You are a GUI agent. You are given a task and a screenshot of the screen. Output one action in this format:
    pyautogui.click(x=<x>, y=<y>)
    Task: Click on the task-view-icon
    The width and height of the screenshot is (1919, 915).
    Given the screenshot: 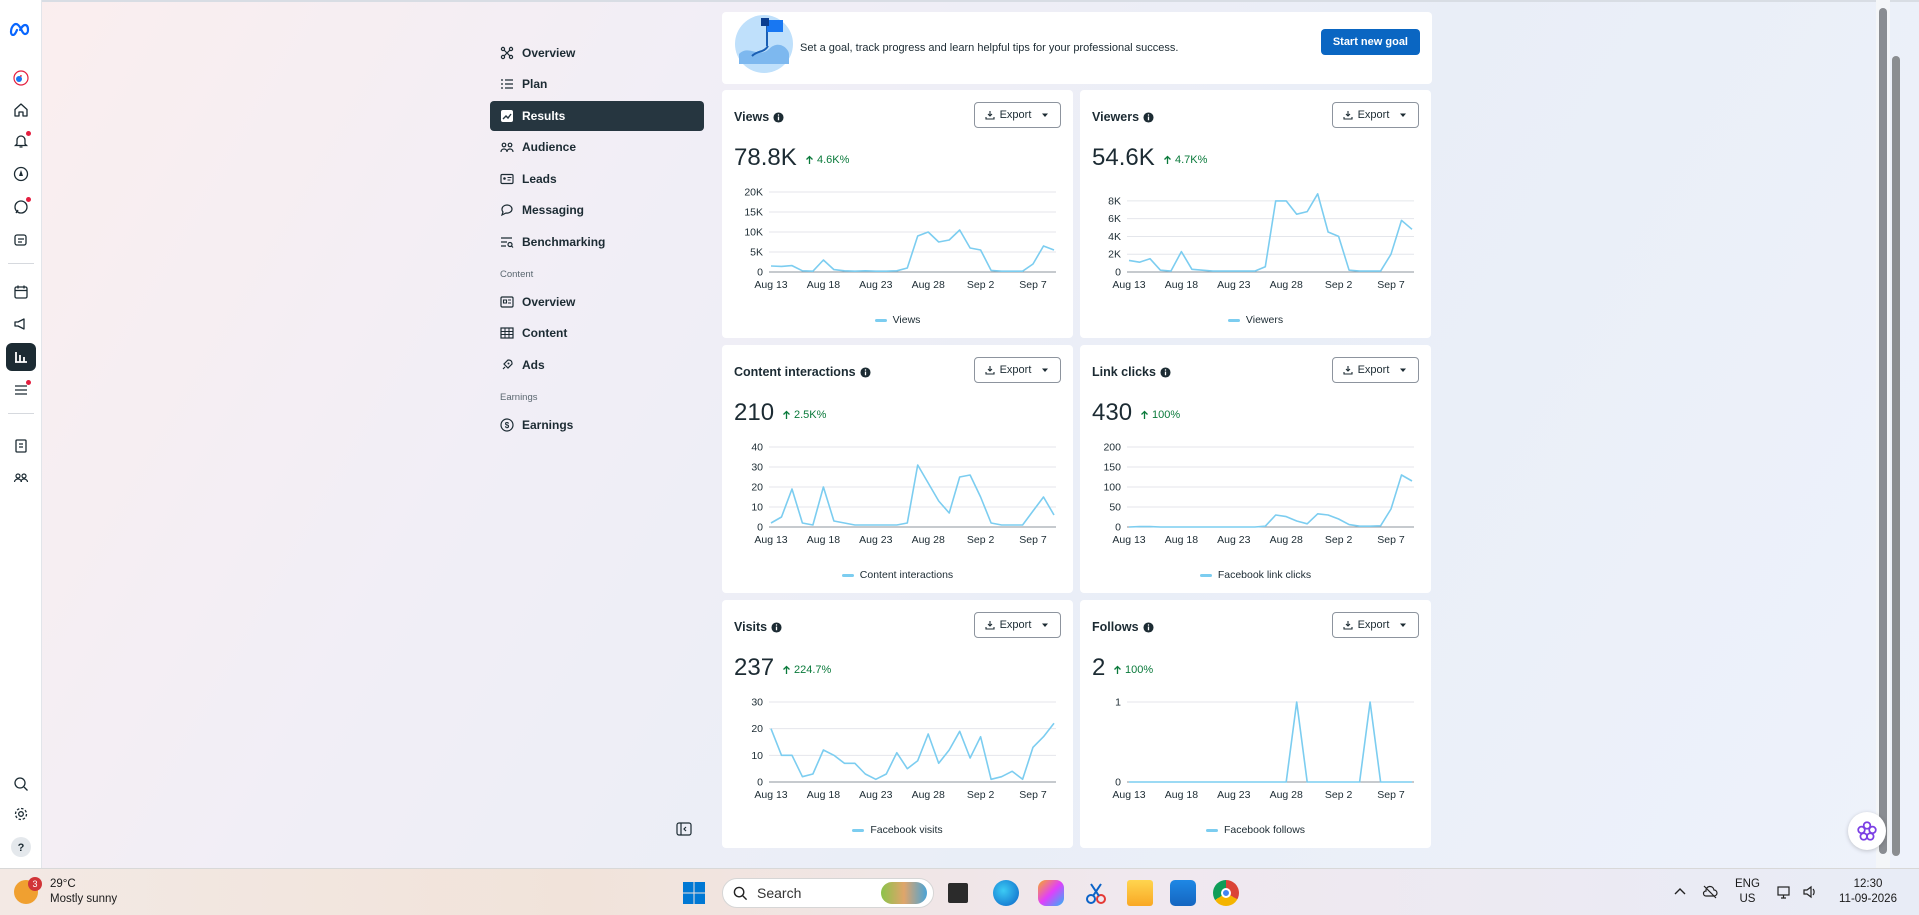 What is the action you would take?
    pyautogui.click(x=958, y=893)
    